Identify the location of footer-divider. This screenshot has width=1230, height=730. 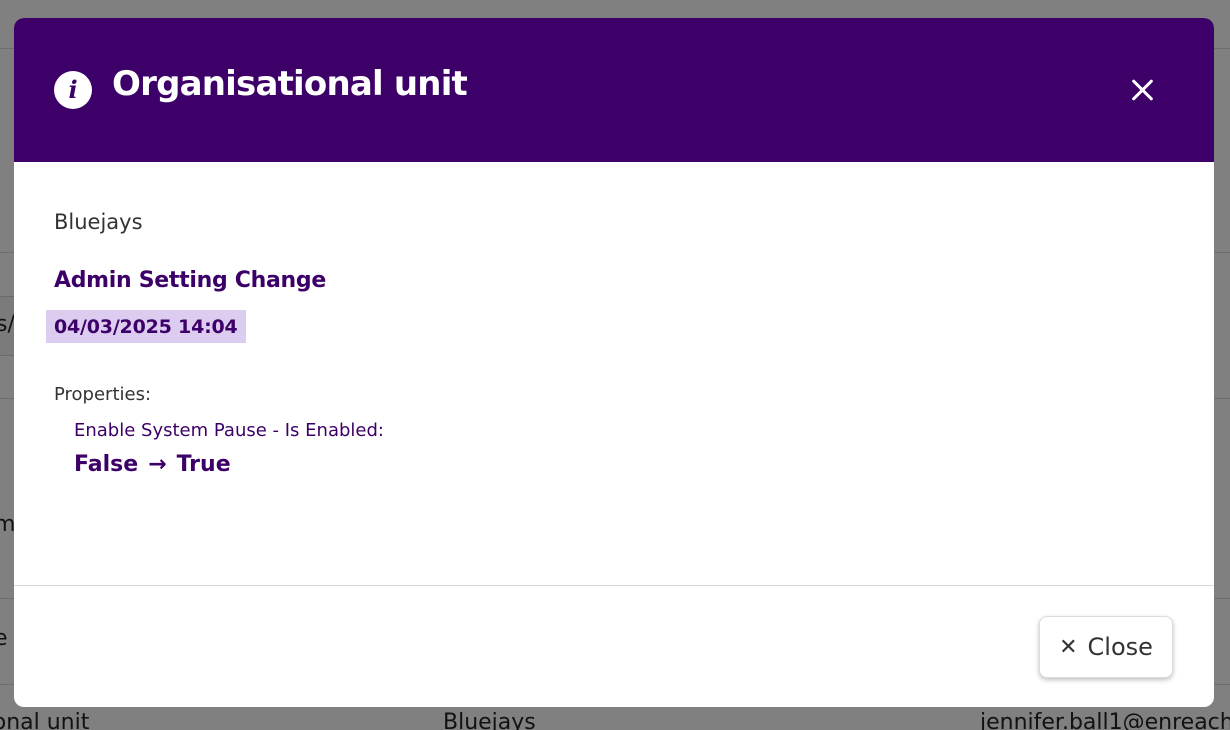
(614, 585).